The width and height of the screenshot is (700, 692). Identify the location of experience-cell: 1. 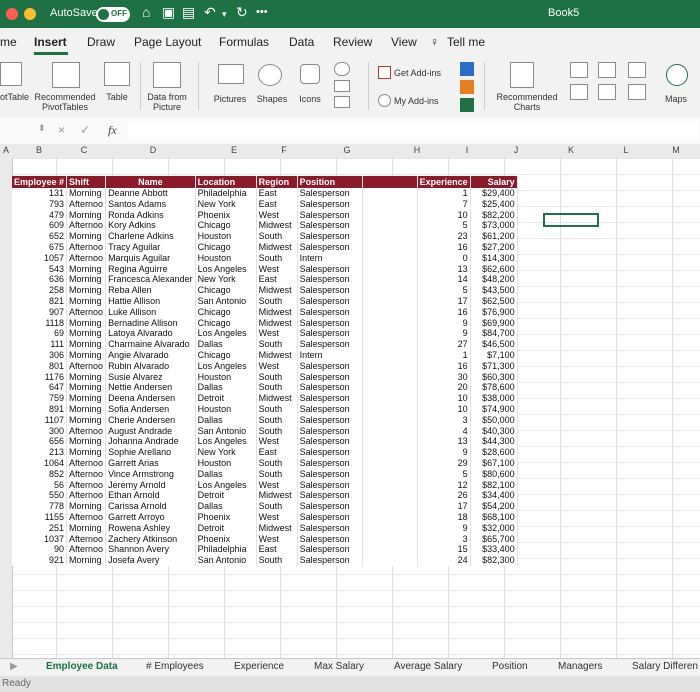
(444, 355).